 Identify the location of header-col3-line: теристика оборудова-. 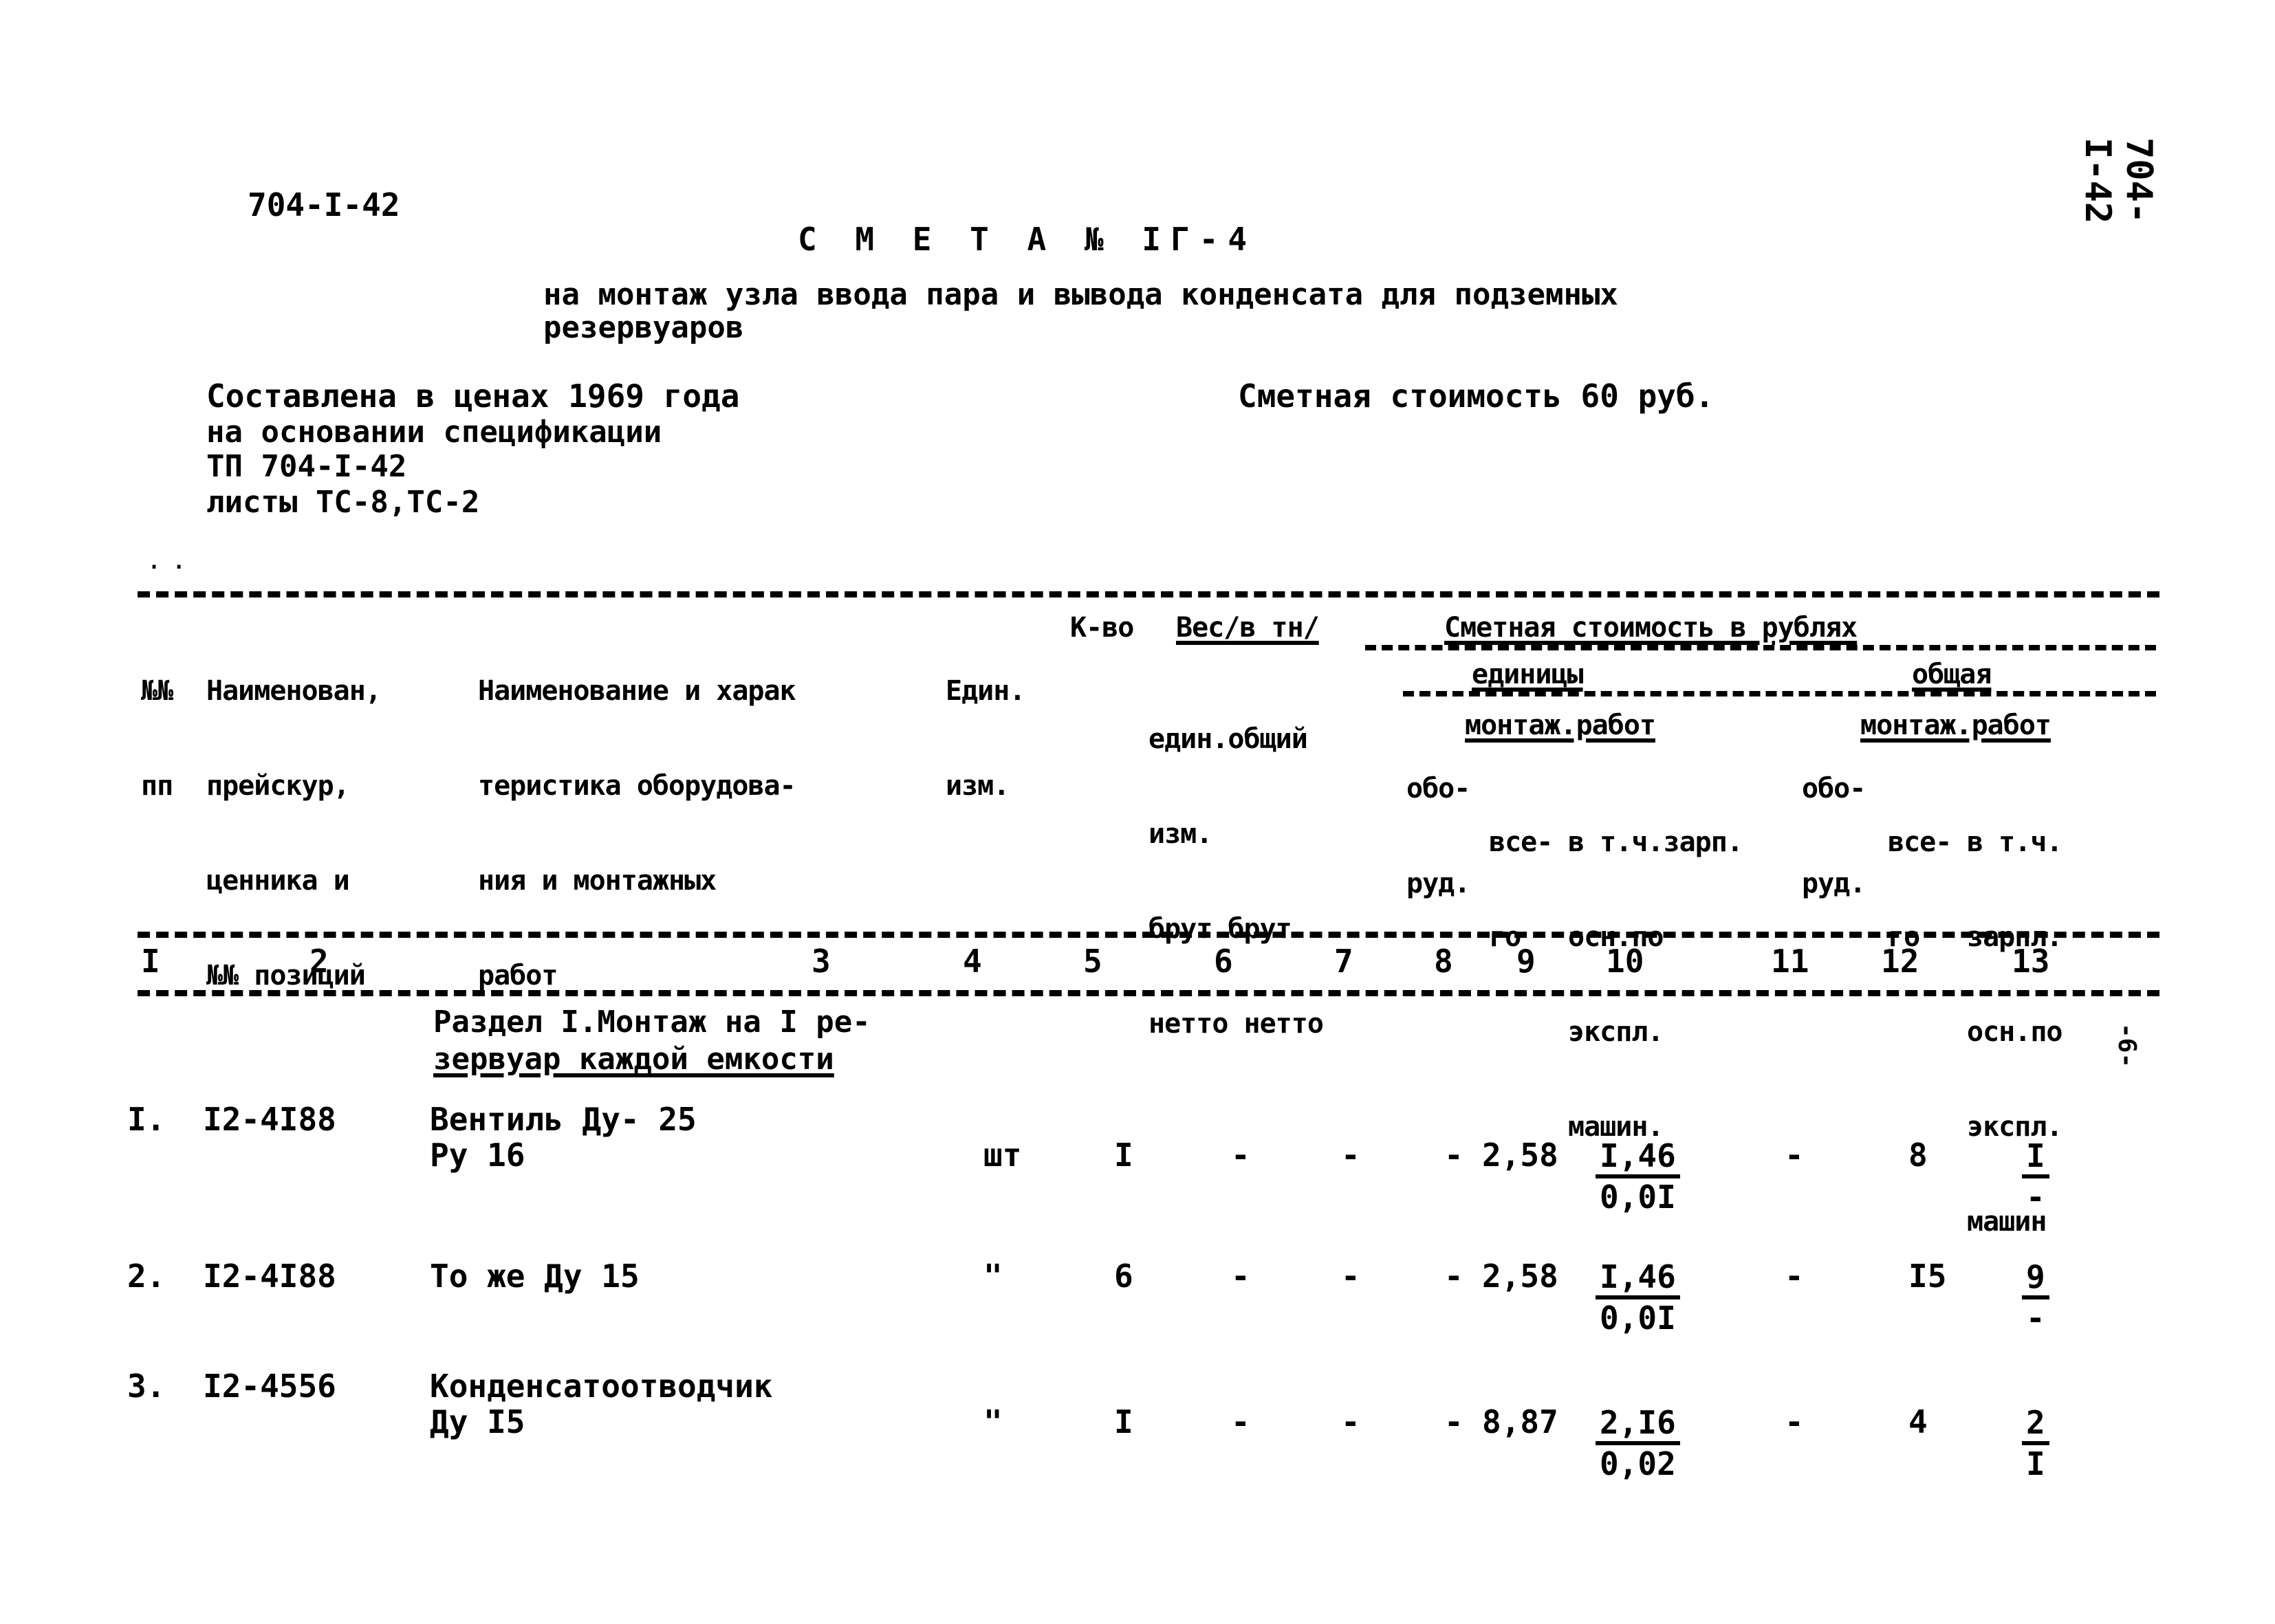
(637, 786).